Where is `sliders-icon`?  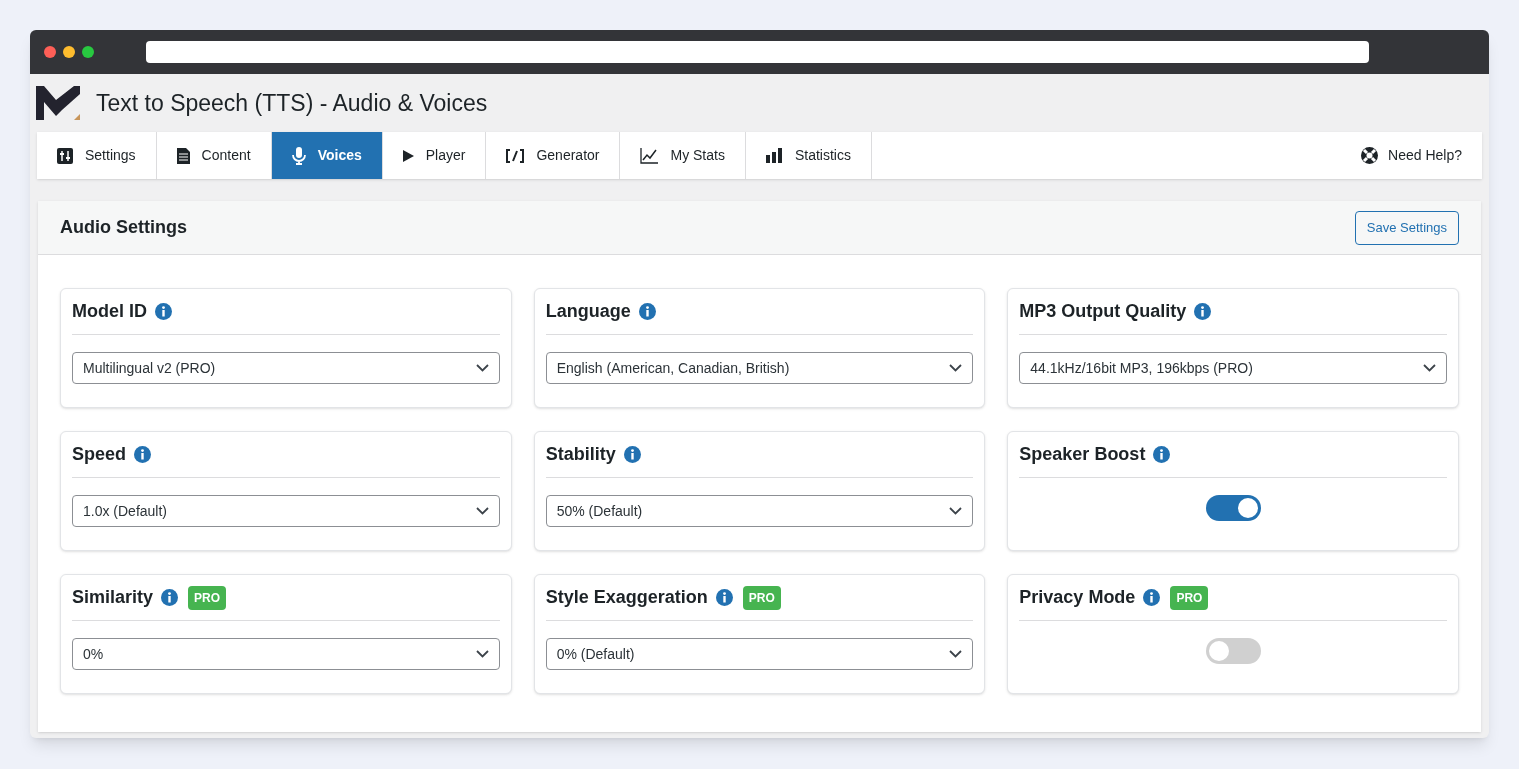
sliders-icon is located at coordinates (65, 155).